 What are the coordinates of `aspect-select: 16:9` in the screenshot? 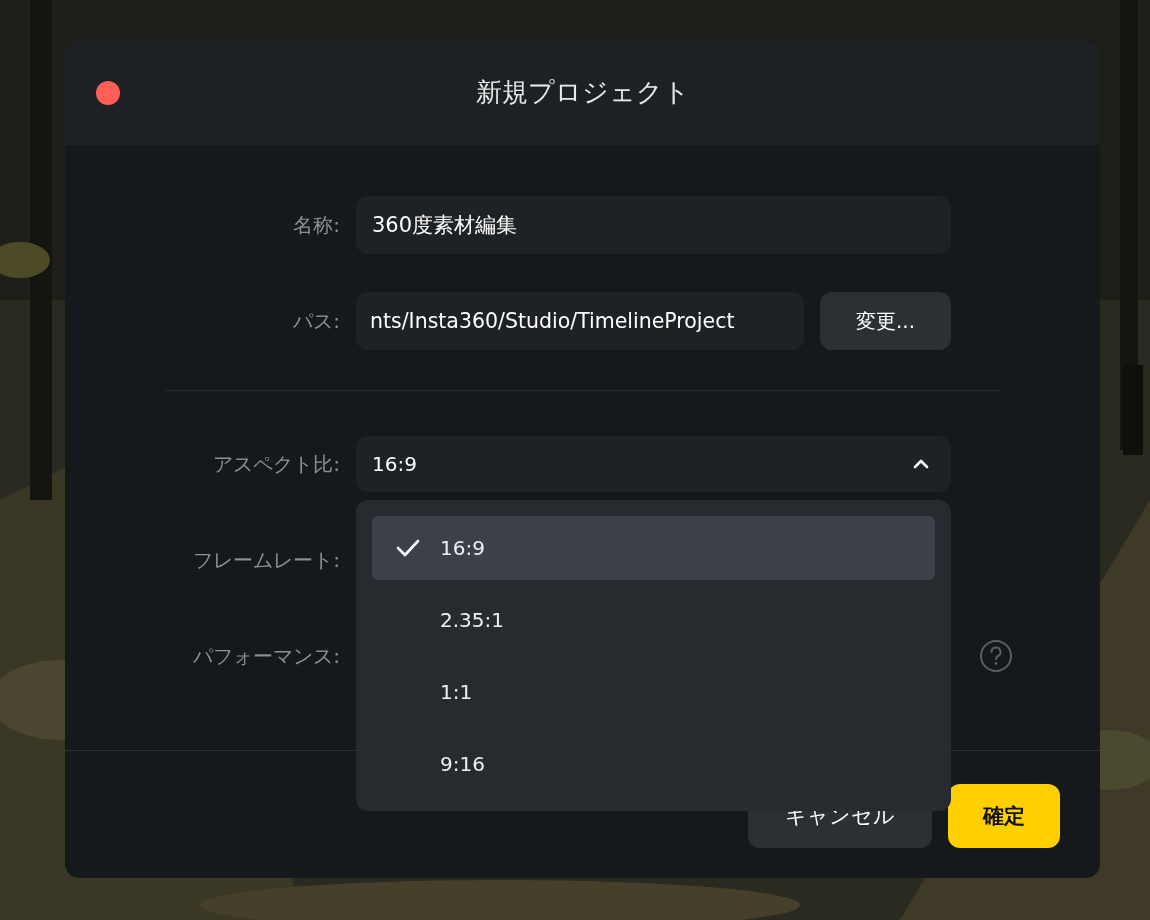 It's located at (653, 464).